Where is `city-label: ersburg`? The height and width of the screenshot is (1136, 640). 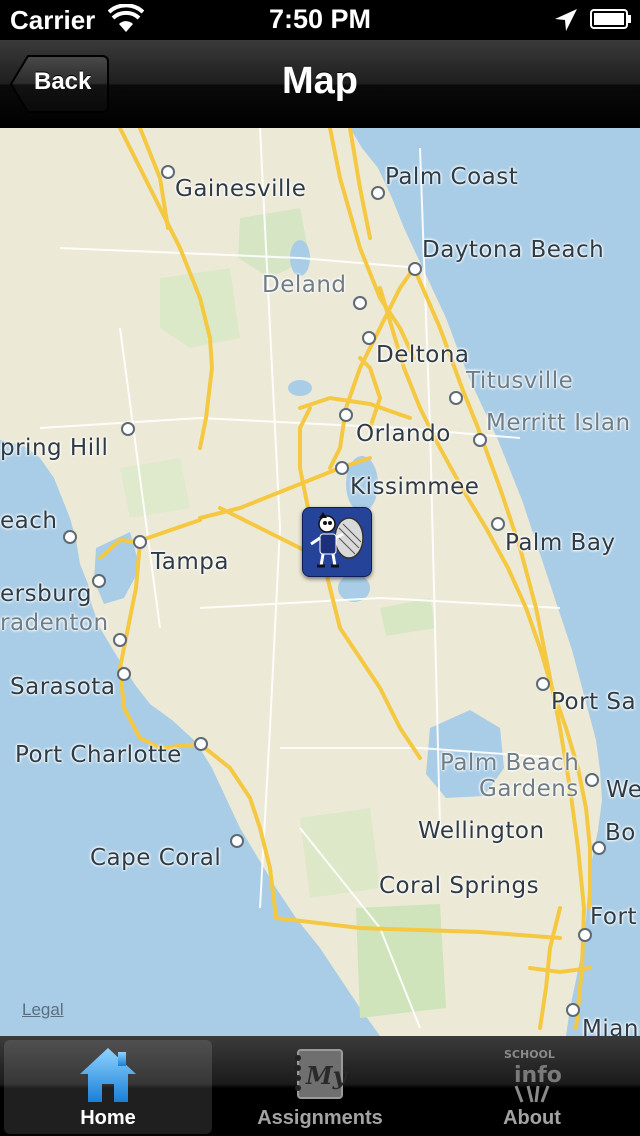 city-label: ersburg is located at coordinates (46, 594).